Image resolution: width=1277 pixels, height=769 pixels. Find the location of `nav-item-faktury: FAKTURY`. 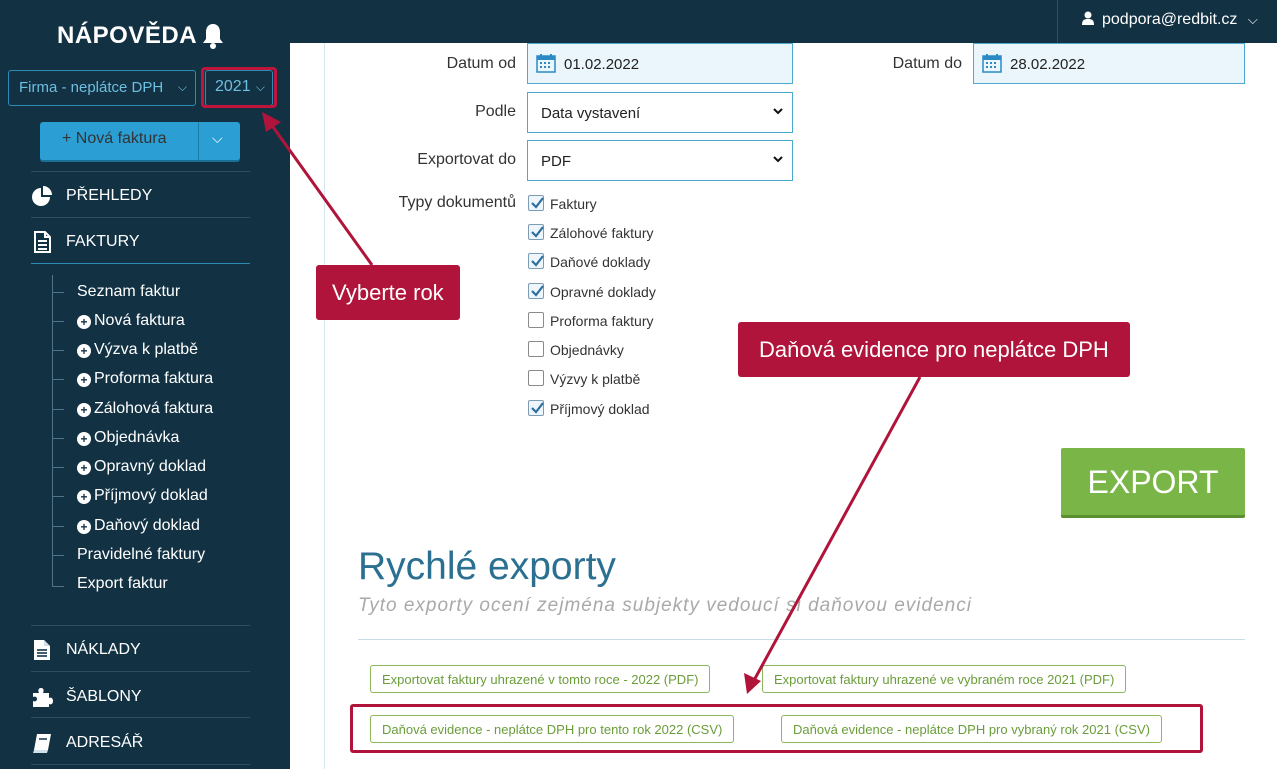

nav-item-faktury: FAKTURY is located at coordinates (140, 241).